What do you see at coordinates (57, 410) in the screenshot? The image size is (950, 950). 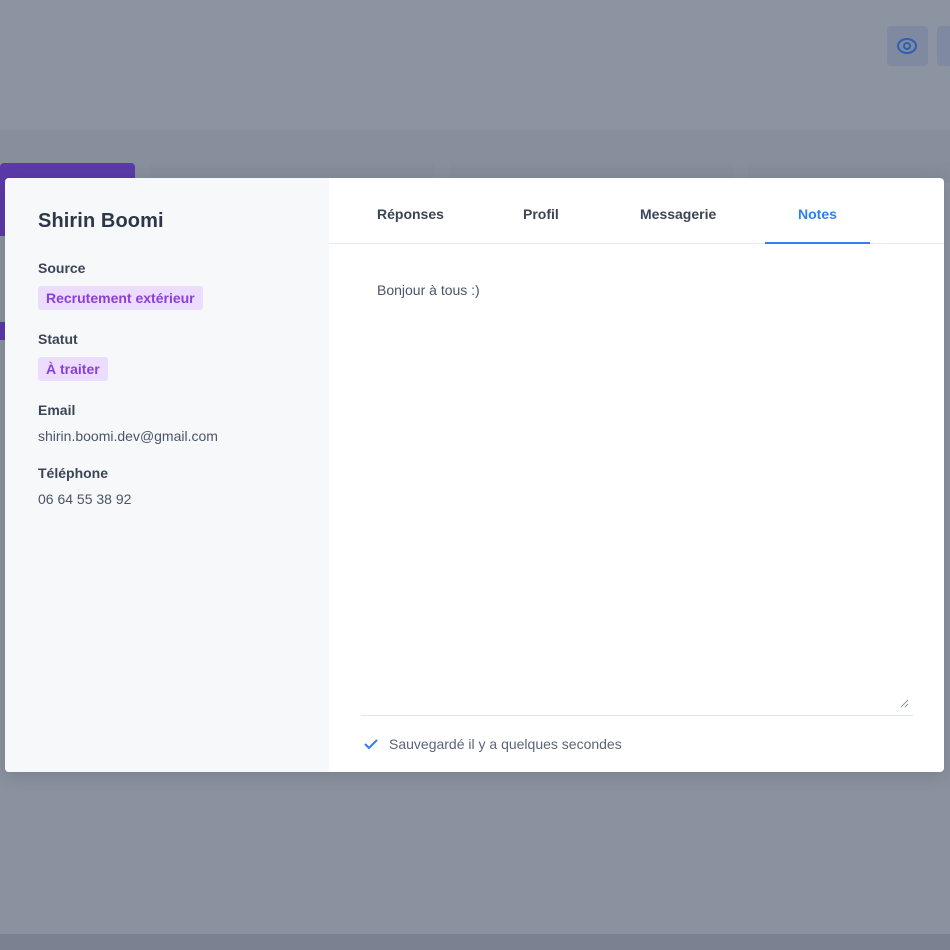 I see `email-label: Email` at bounding box center [57, 410].